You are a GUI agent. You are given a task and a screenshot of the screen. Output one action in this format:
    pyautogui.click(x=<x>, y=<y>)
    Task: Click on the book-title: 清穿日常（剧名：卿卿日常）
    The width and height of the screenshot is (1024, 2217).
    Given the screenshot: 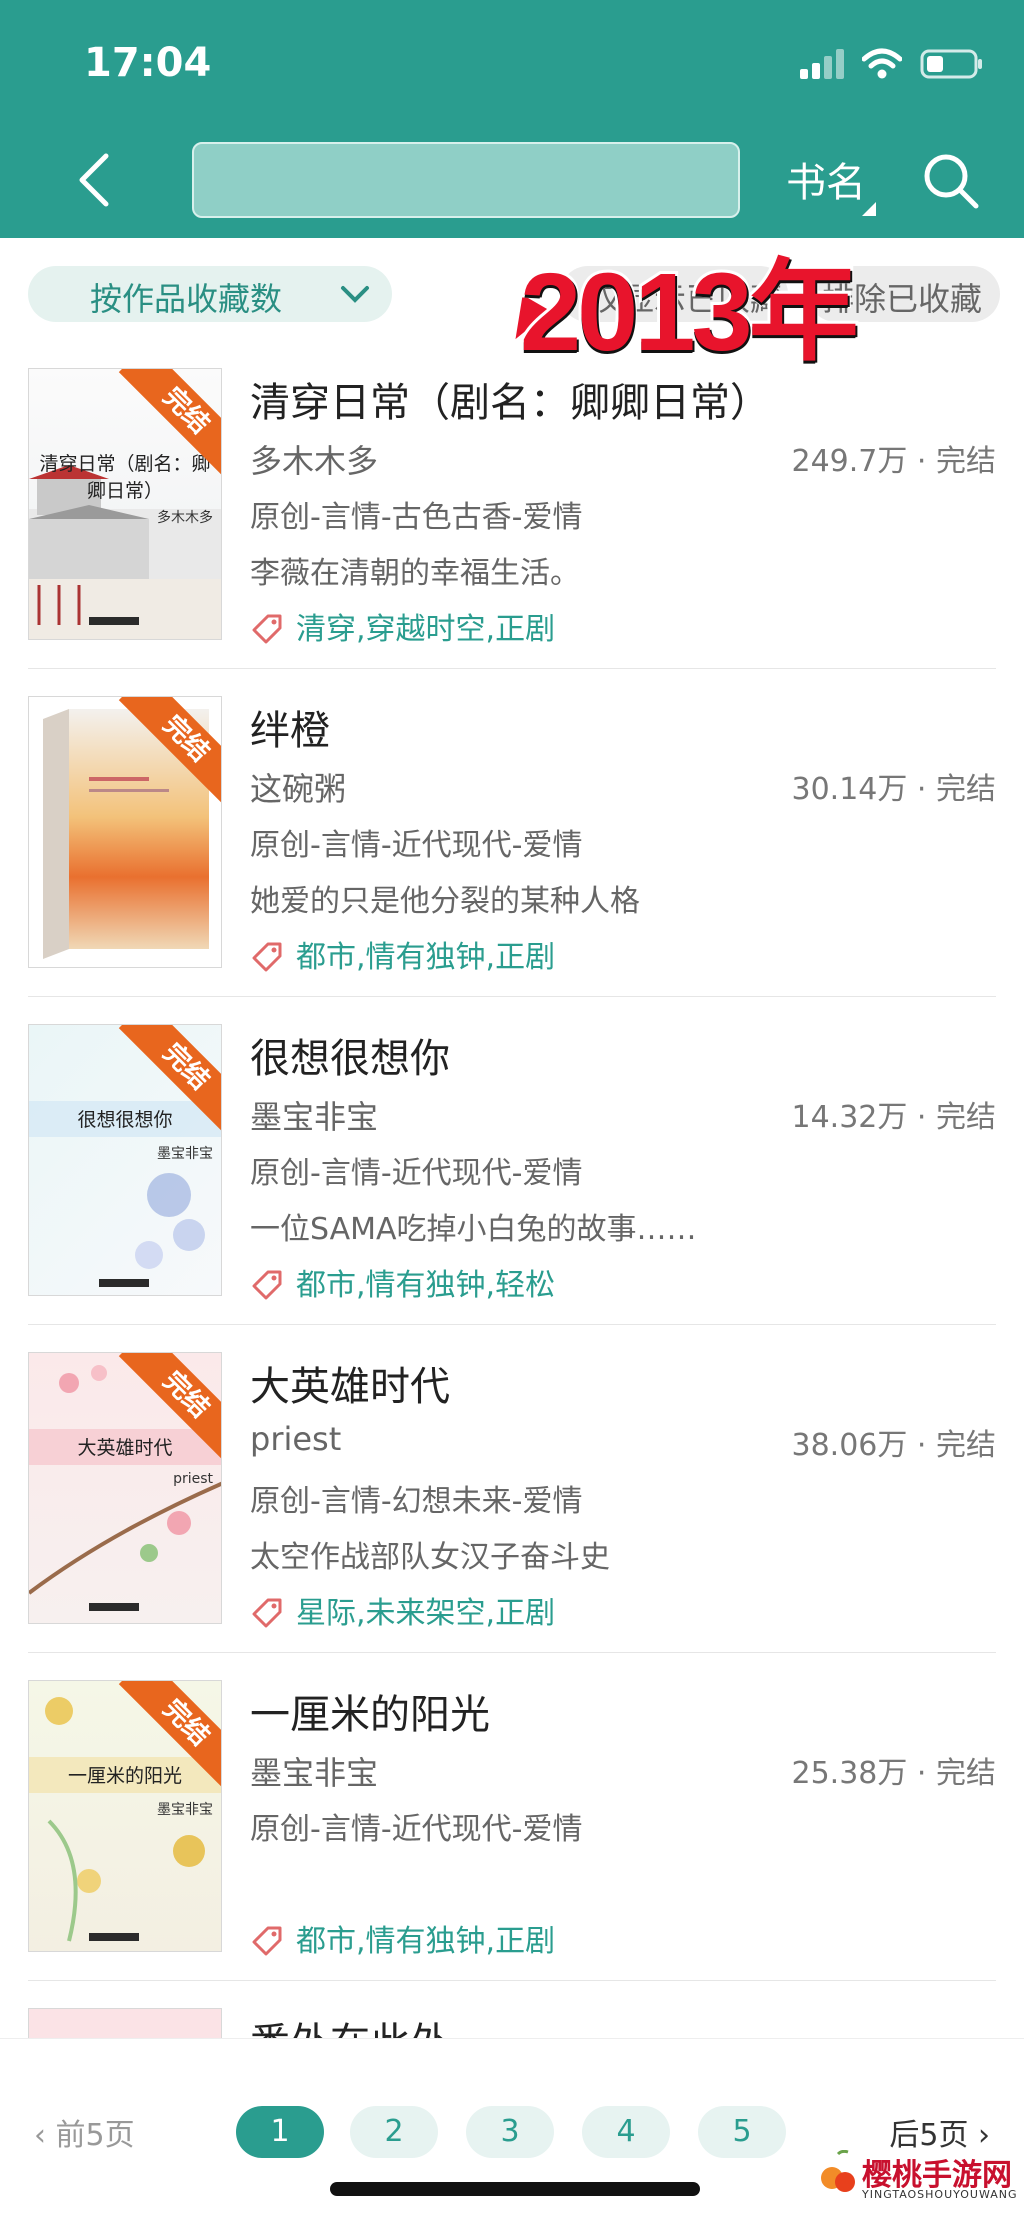 What is the action you would take?
    pyautogui.click(x=510, y=403)
    